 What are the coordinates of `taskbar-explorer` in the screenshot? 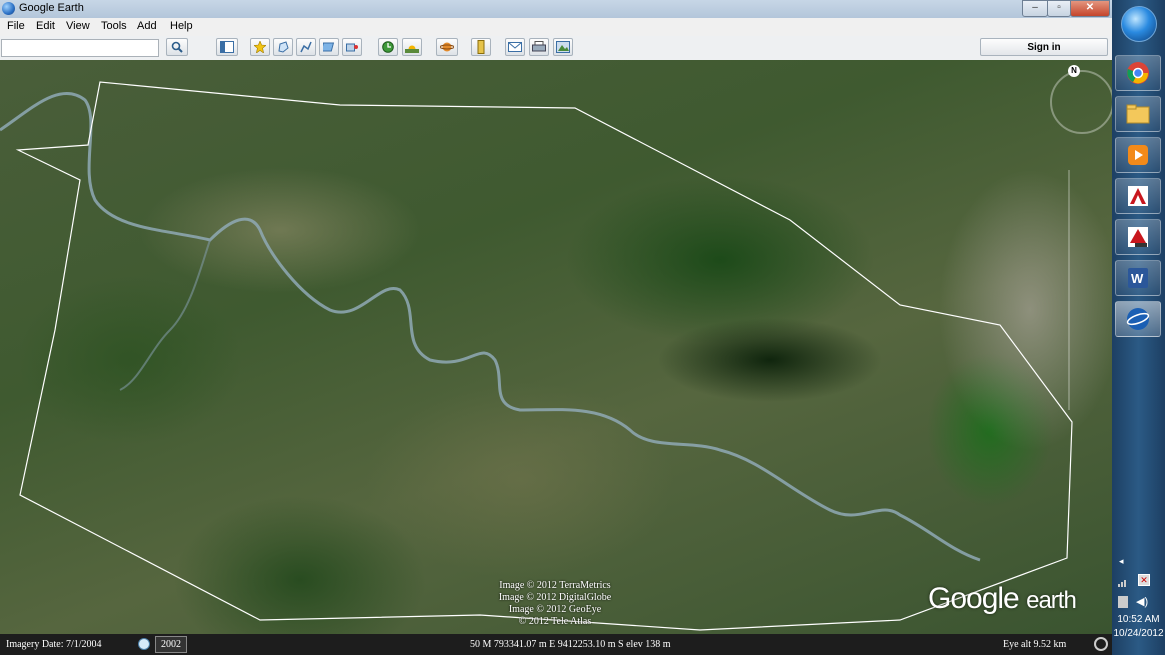 It's located at (1138, 114).